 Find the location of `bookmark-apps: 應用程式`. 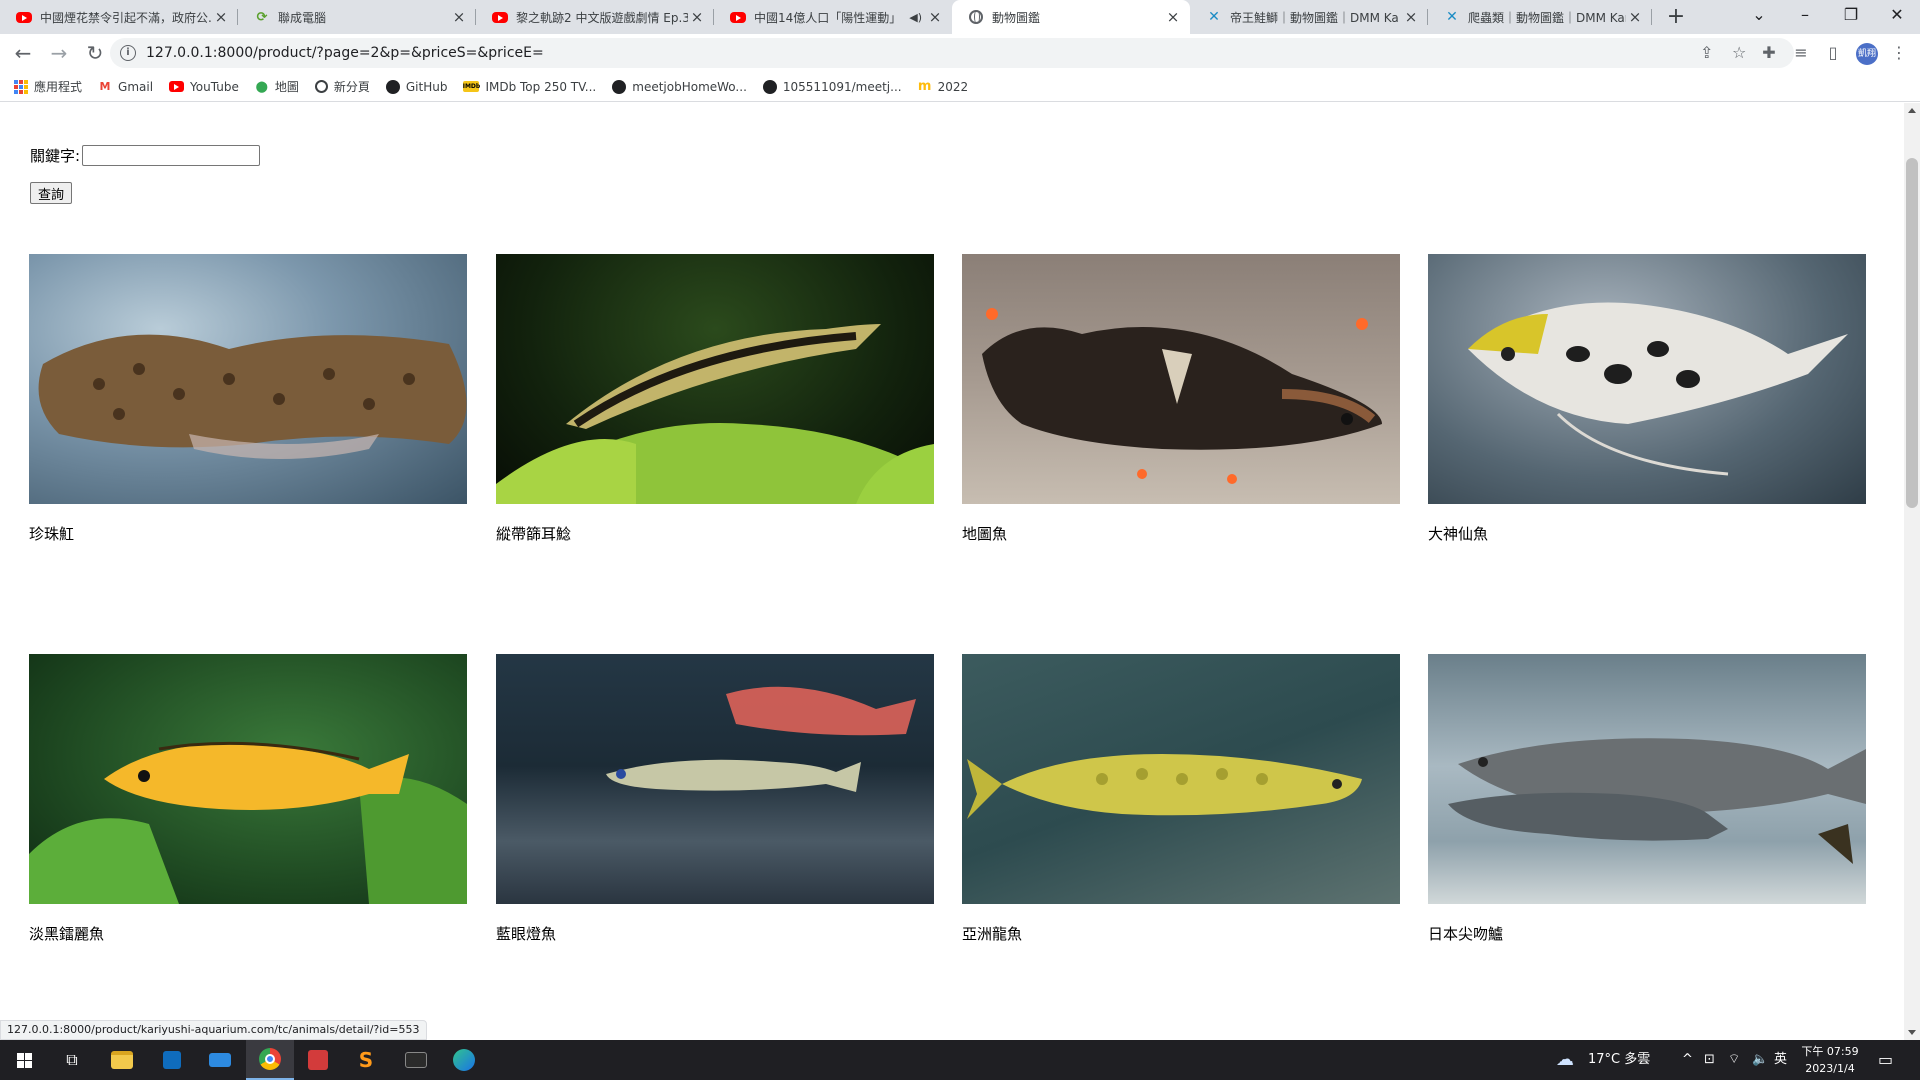

bookmark-apps: 應用程式 is located at coordinates (48, 86).